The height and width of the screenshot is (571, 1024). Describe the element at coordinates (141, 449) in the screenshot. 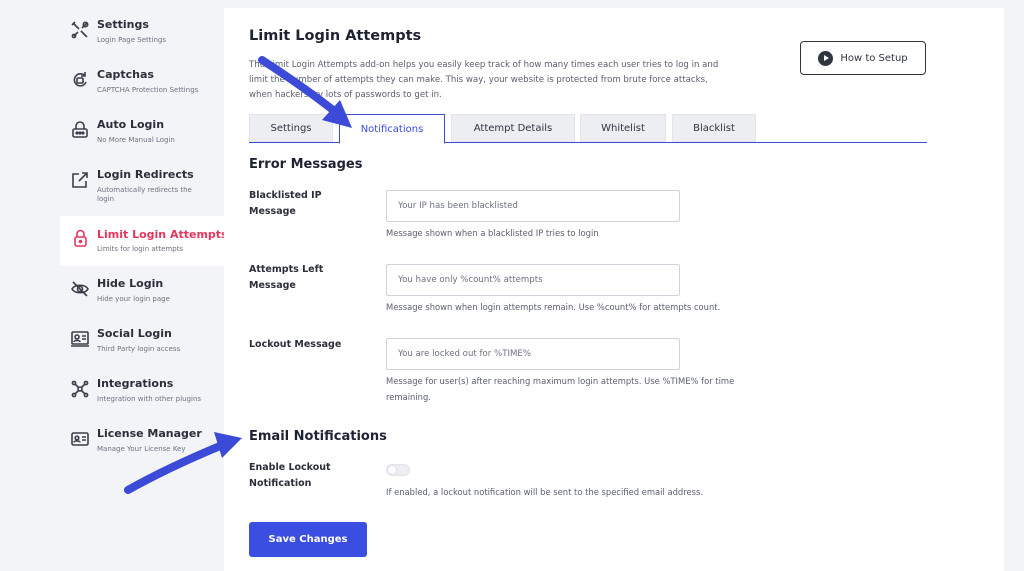

I see `sidebar-item-subtitle: Manage Your License Key` at that location.